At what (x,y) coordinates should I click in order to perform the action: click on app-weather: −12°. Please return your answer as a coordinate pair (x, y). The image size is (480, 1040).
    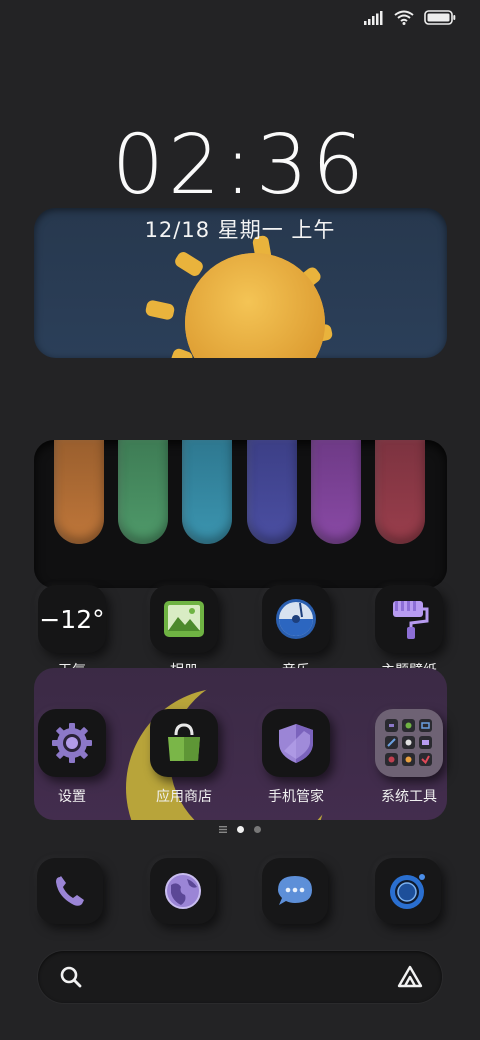
    Looking at the image, I should click on (72, 619).